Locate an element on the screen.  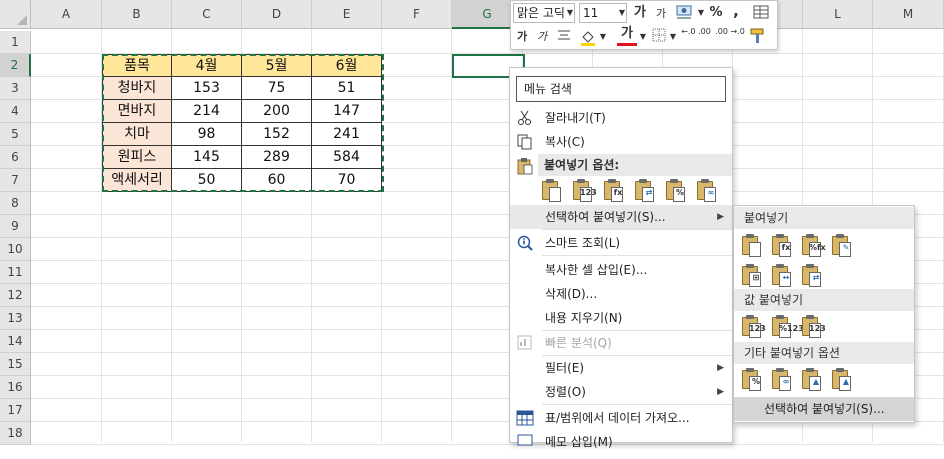
table-icon is located at coordinates (525, 418).